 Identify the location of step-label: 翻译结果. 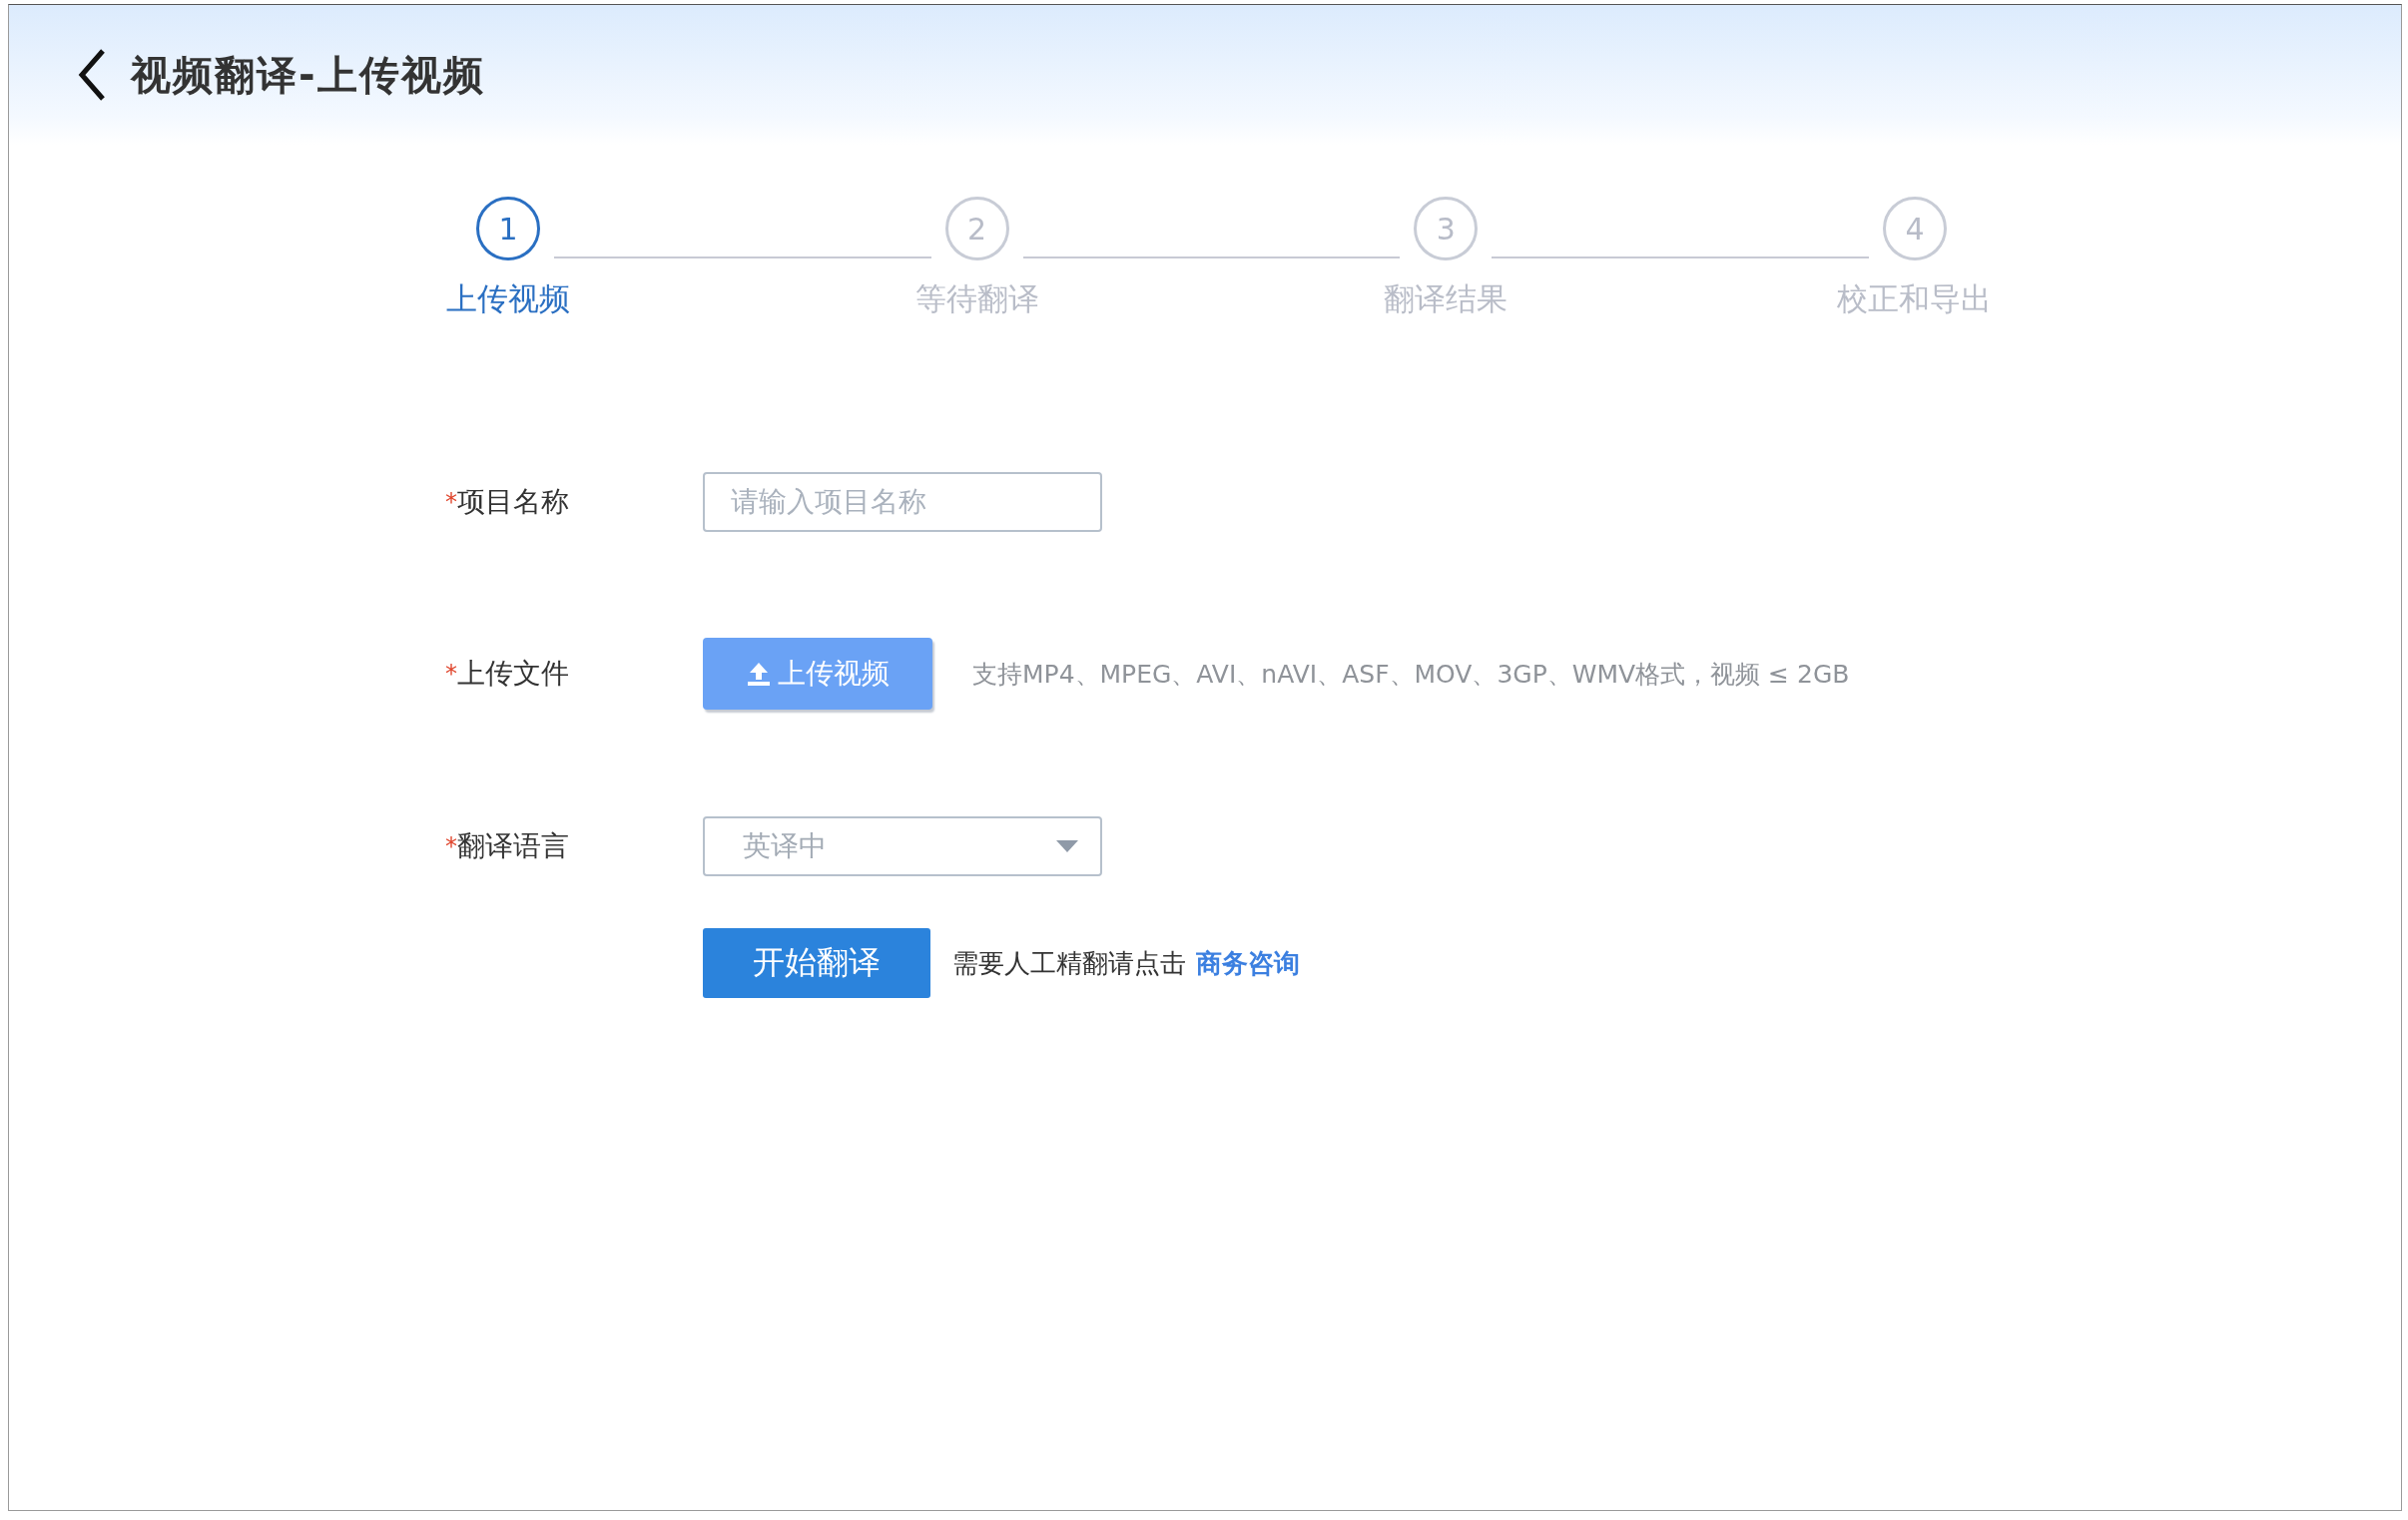
(1446, 298).